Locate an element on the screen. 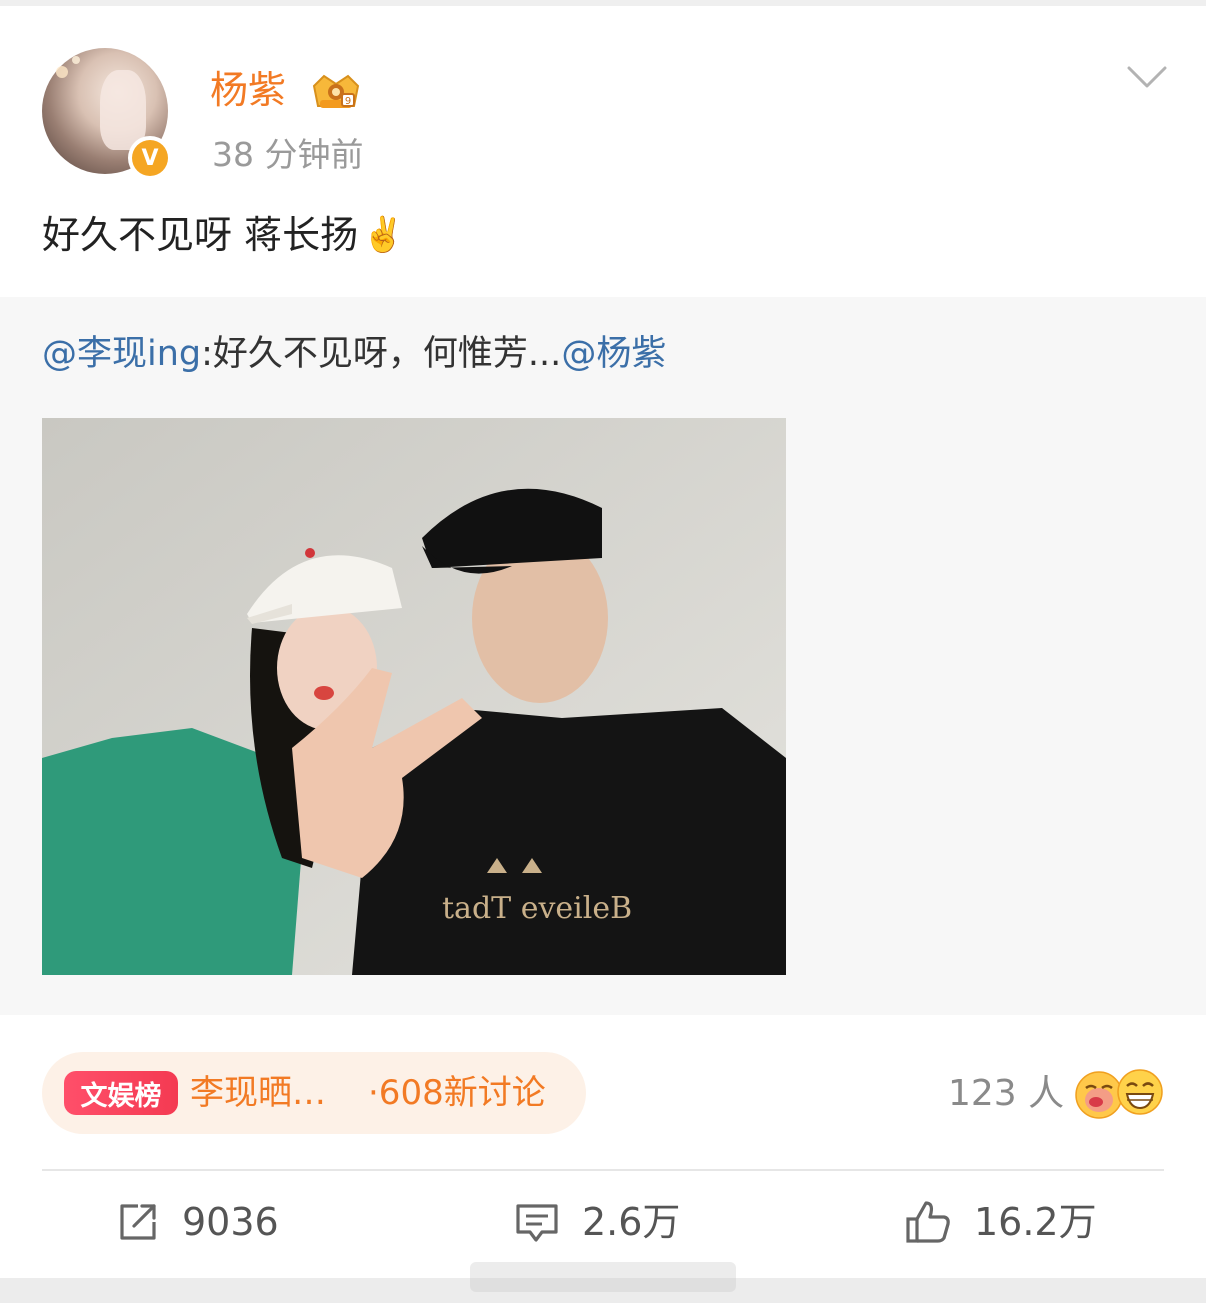 The height and width of the screenshot is (1303, 1206). ranking-tag: 文娱榜 is located at coordinates (121, 1093).